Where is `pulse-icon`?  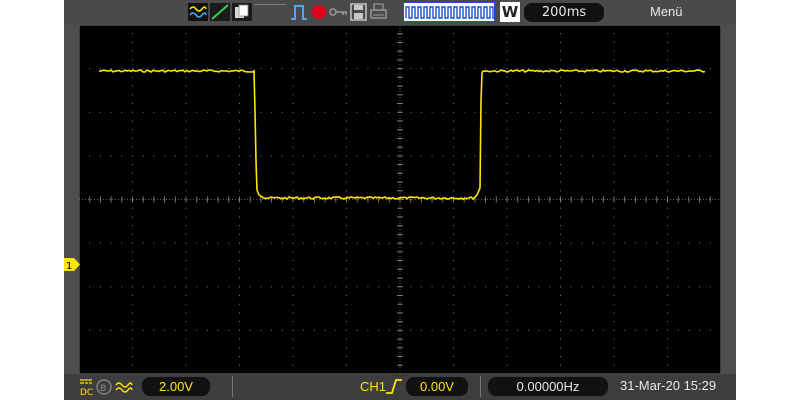
pulse-icon is located at coordinates (299, 12).